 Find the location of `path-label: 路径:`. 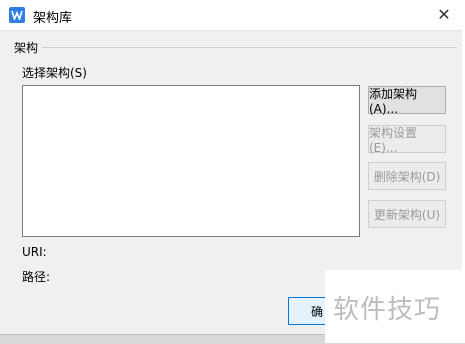

path-label: 路径: is located at coordinates (36, 277).